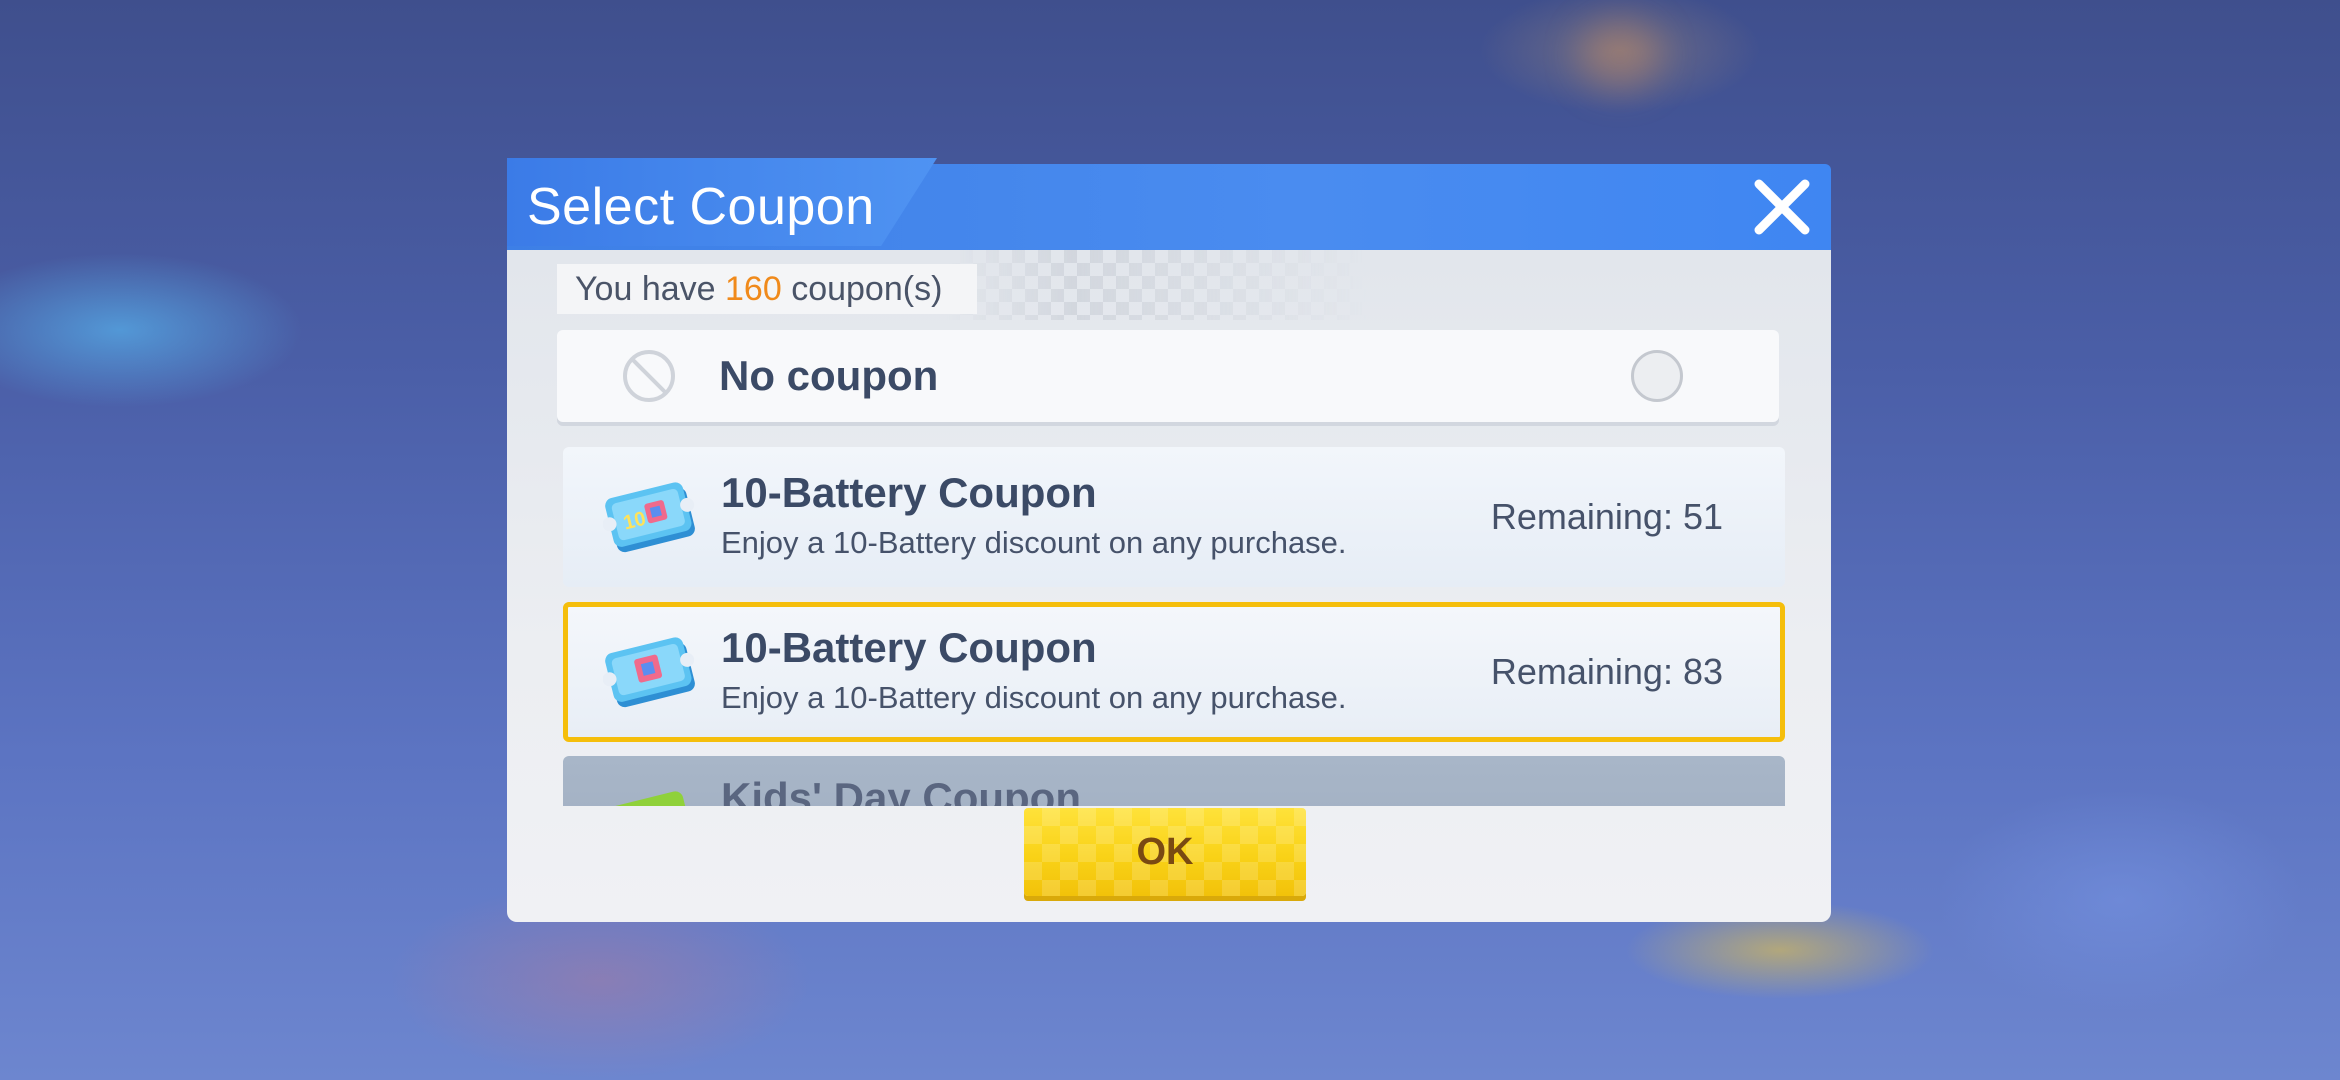 The width and height of the screenshot is (2340, 1080). What do you see at coordinates (645, 289) in the screenshot?
I see `coupon-count-prefix: You have` at bounding box center [645, 289].